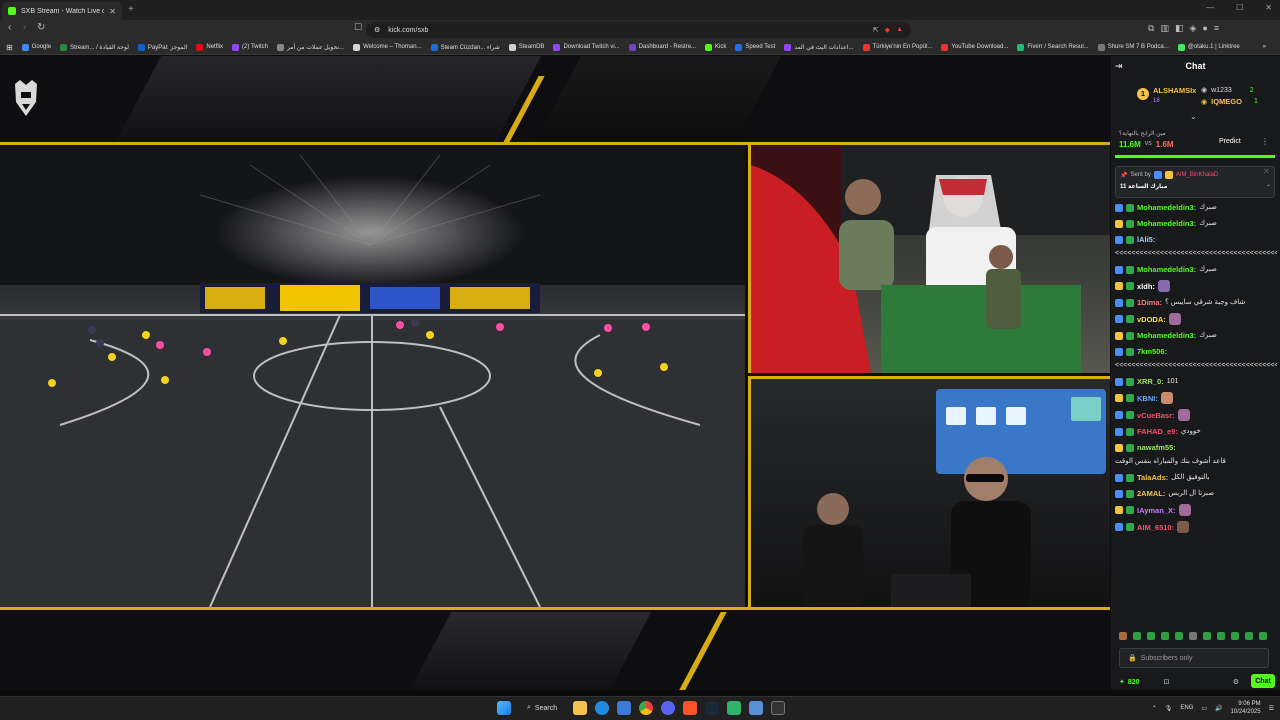 This screenshot has height=720, width=1280. Describe the element at coordinates (899, 30) in the screenshot. I see `rewards-icon: ▲` at that location.